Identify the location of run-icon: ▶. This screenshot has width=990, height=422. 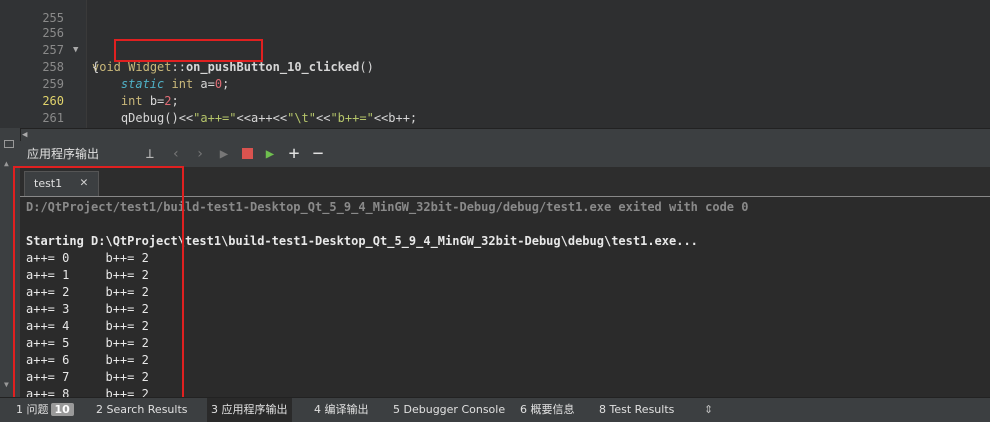
(224, 154).